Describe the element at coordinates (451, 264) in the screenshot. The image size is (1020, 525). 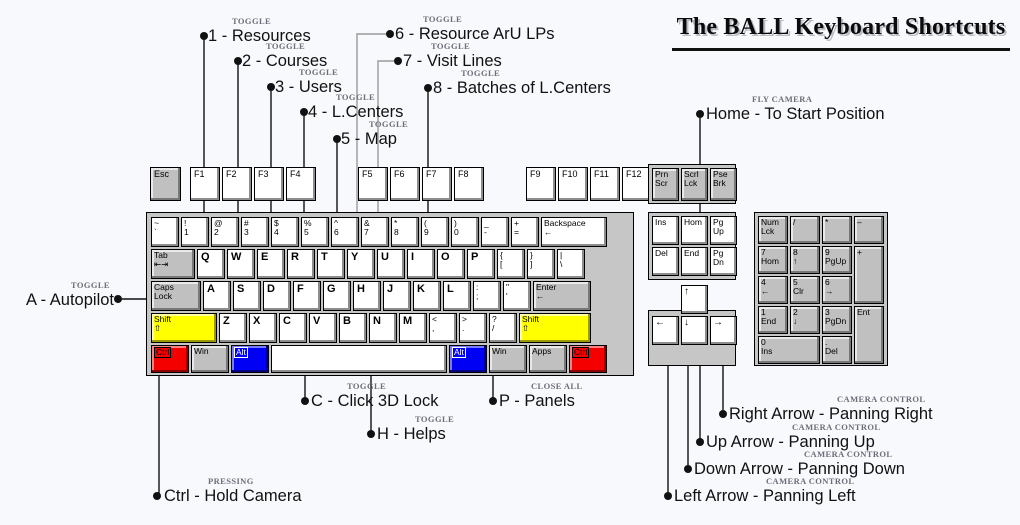
I see `key-o: O` at that location.